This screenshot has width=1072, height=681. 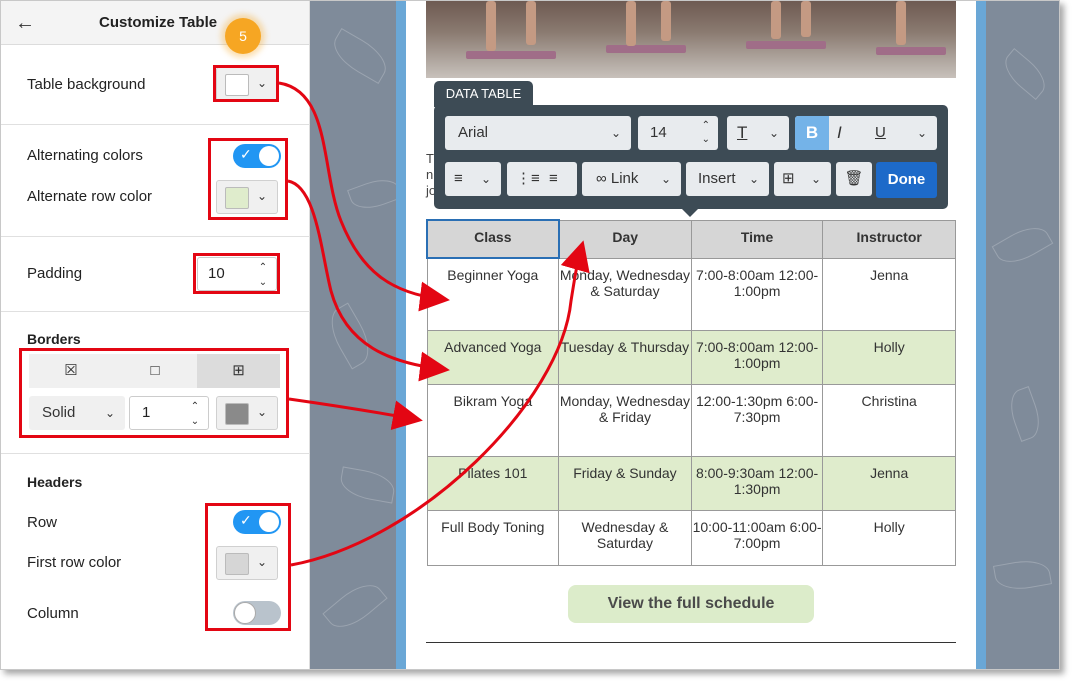 What do you see at coordinates (691, 604) in the screenshot?
I see `view-schedule-button: View the full schedule` at bounding box center [691, 604].